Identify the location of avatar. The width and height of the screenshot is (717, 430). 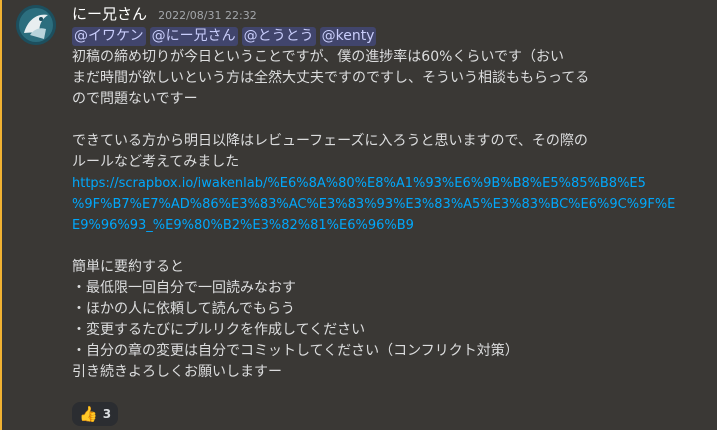
(36, 25).